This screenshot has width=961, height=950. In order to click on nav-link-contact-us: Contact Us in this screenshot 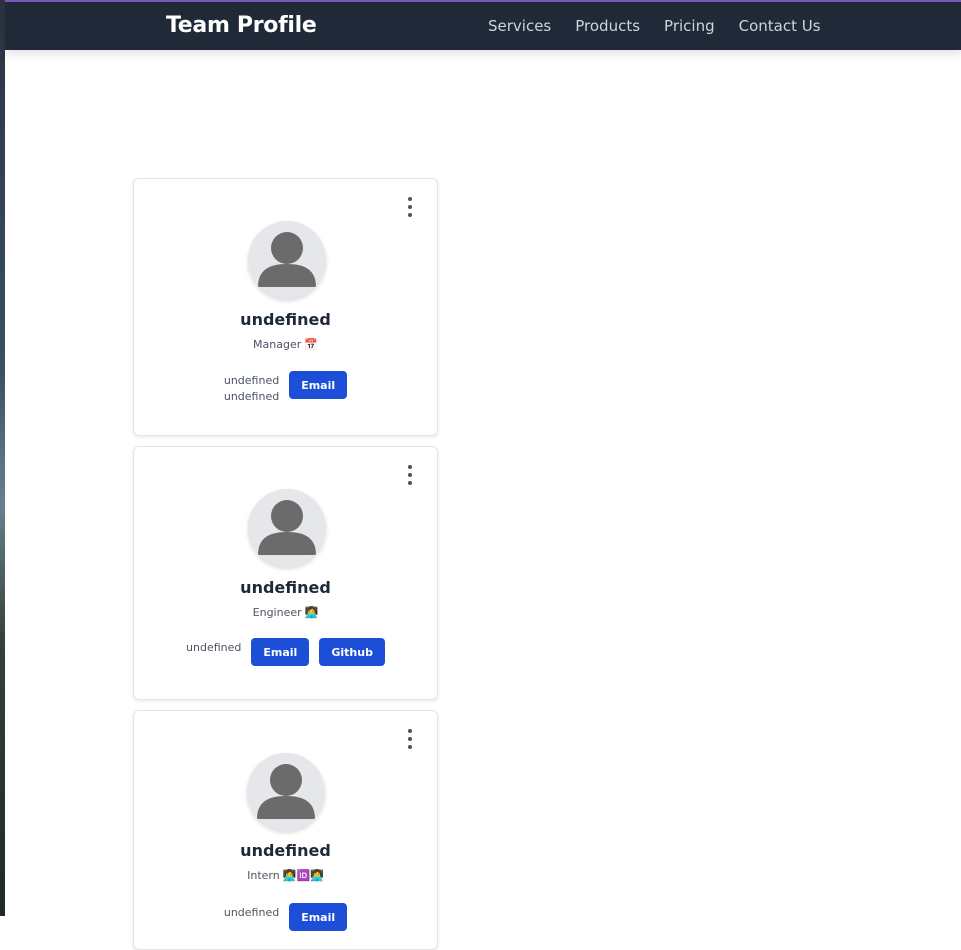, I will do `click(780, 26)`.